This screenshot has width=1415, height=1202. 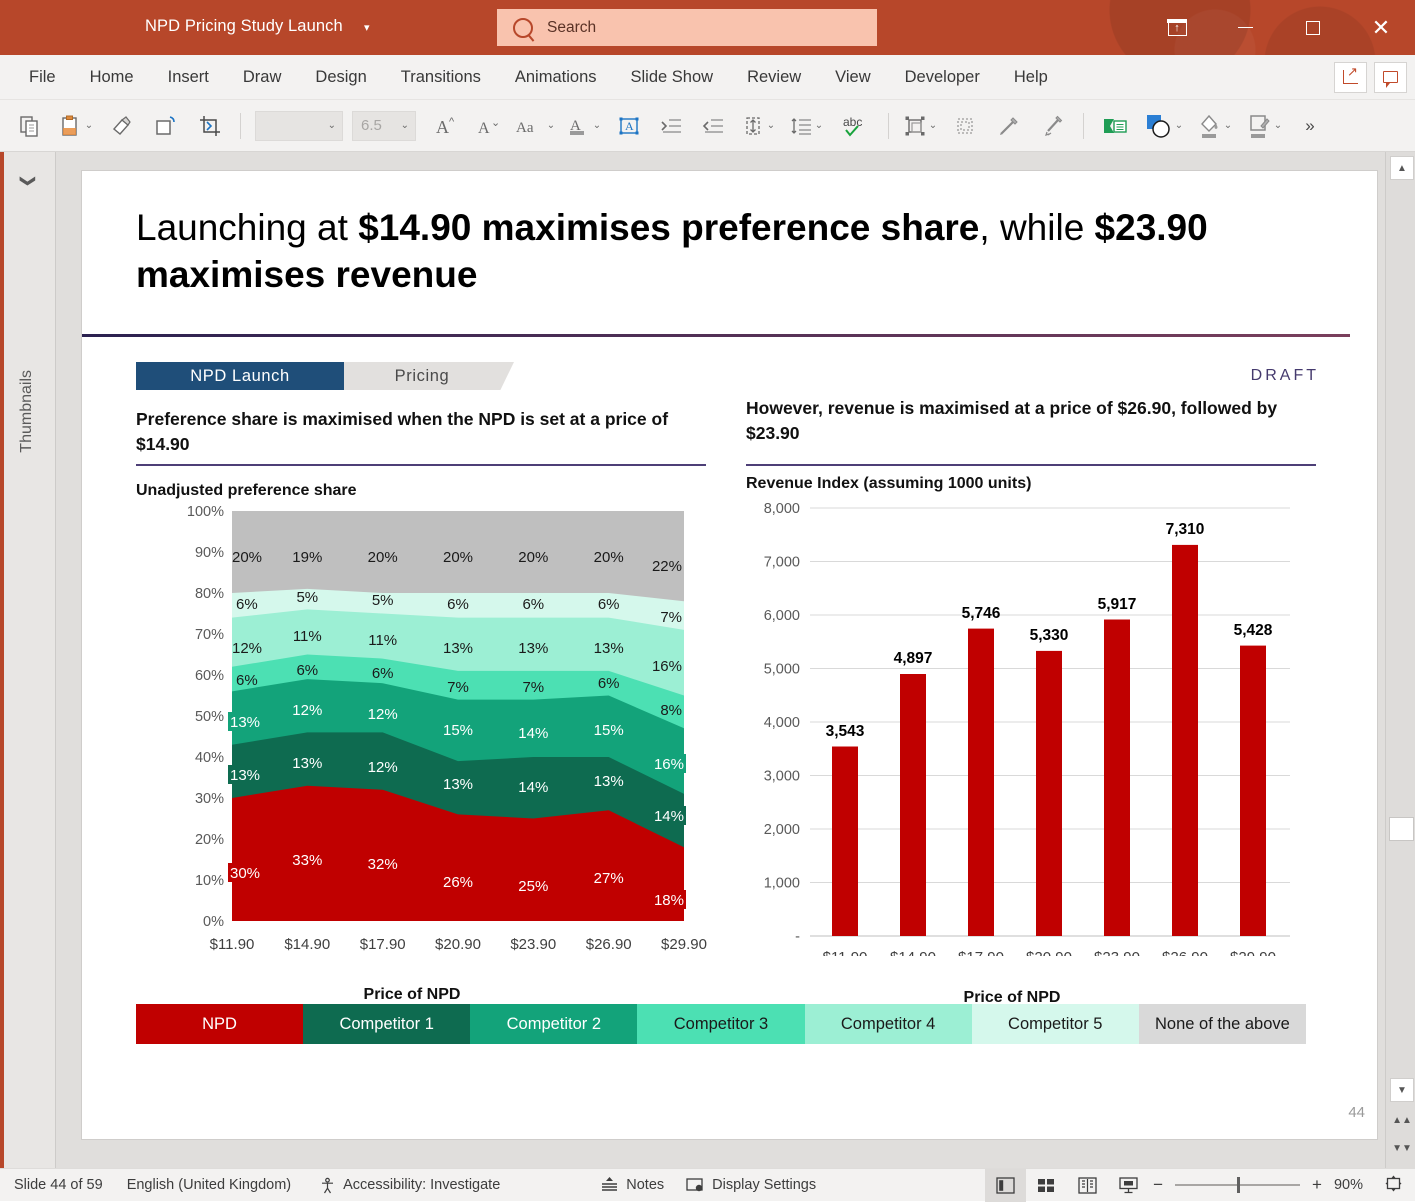 What do you see at coordinates (1046, 1185) in the screenshot?
I see `slide-sorter-button` at bounding box center [1046, 1185].